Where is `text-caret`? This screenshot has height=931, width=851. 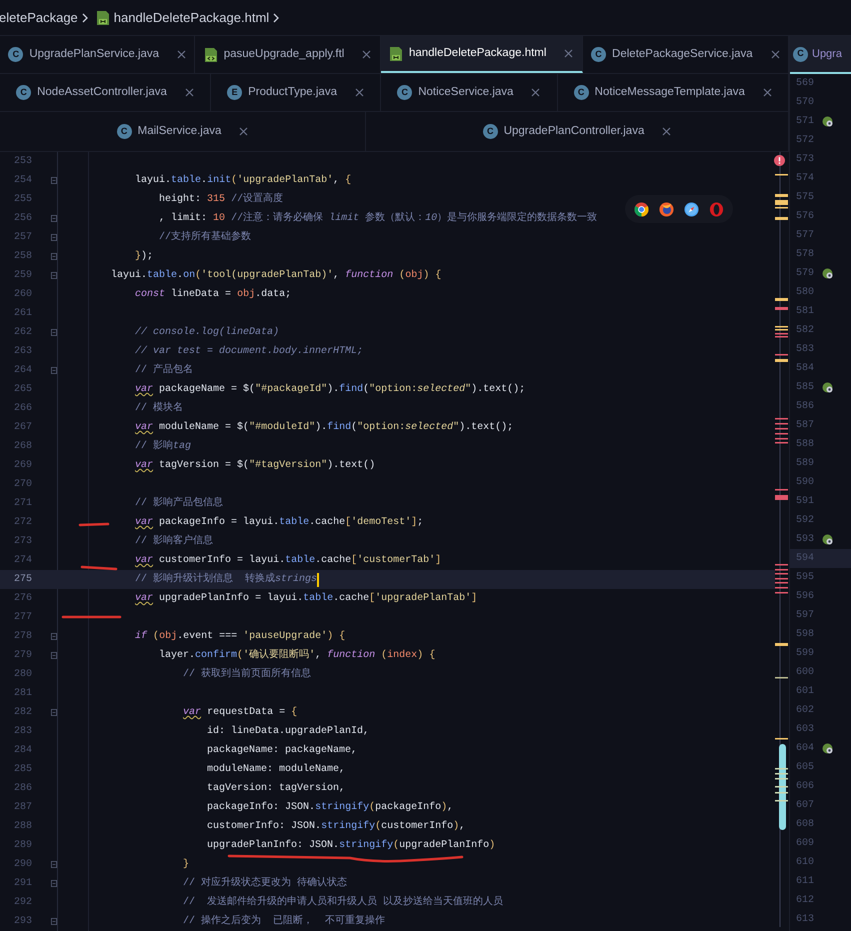
text-caret is located at coordinates (318, 579).